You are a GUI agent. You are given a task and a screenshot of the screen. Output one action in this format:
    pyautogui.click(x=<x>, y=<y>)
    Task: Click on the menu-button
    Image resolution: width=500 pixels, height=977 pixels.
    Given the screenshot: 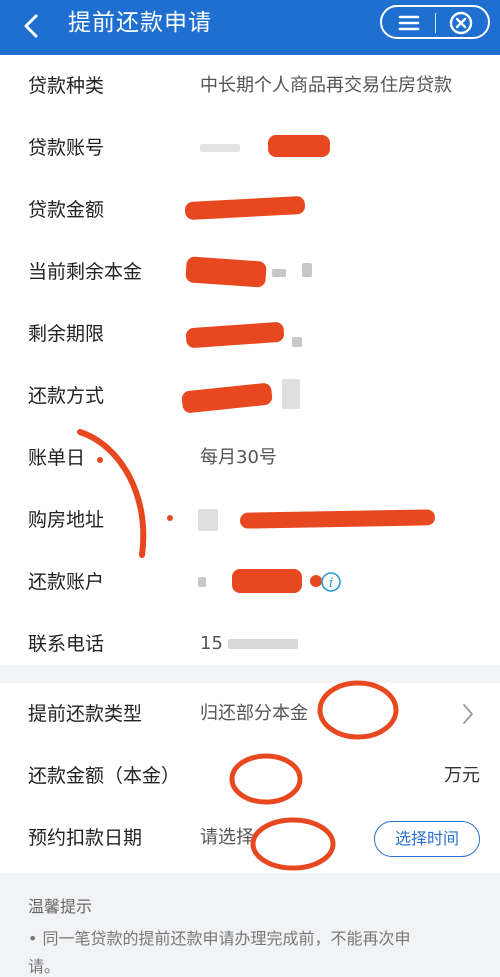 What is the action you would take?
    pyautogui.click(x=409, y=23)
    